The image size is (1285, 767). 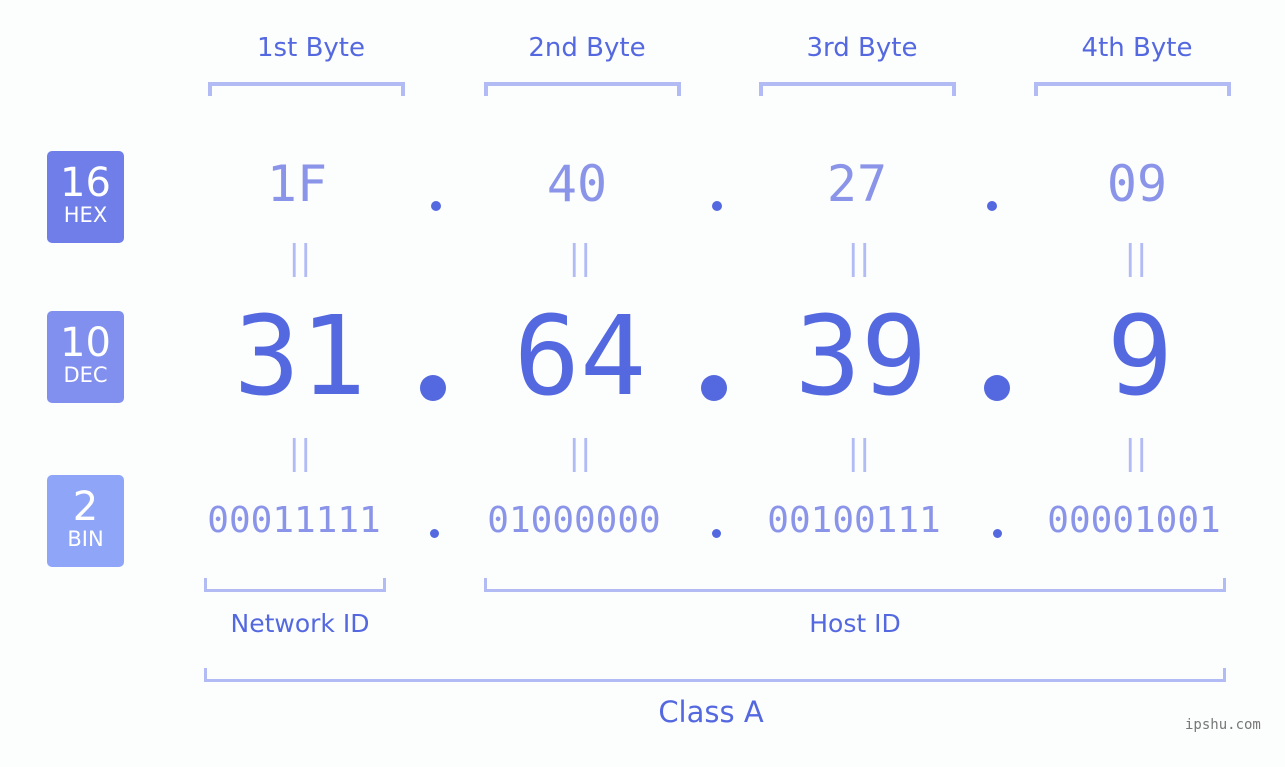 What do you see at coordinates (854, 520) in the screenshot?
I see `bin-value-3: 00100111` at bounding box center [854, 520].